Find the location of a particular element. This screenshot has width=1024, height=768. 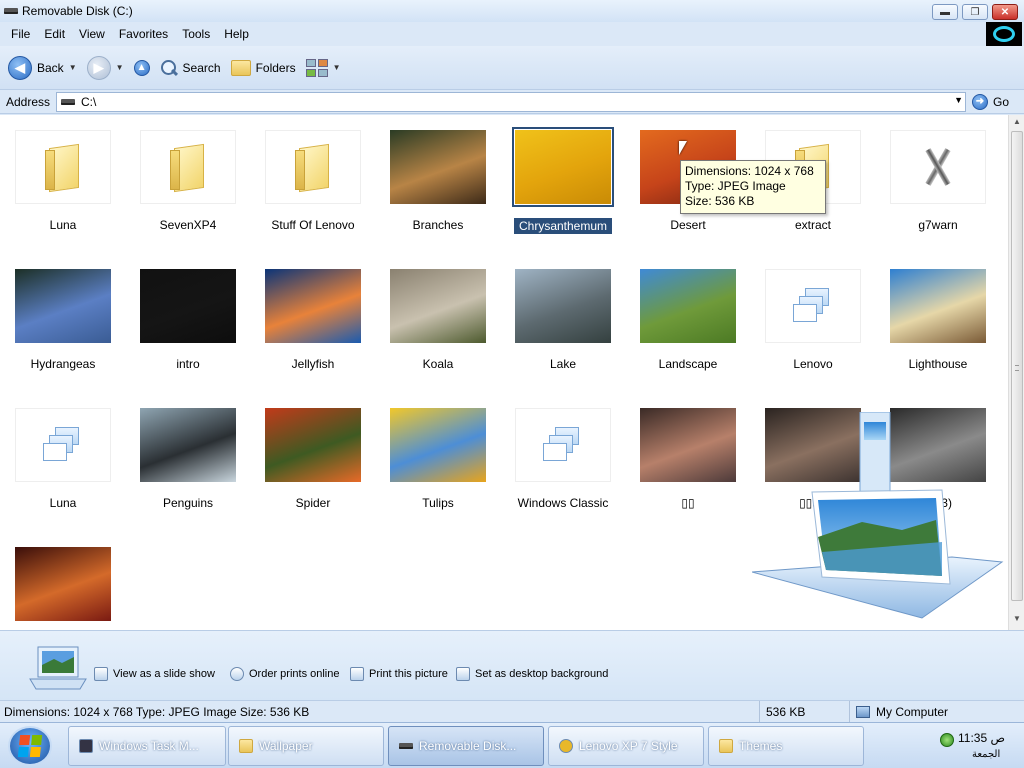

file-name: Spider is located at coordinates (313, 503).